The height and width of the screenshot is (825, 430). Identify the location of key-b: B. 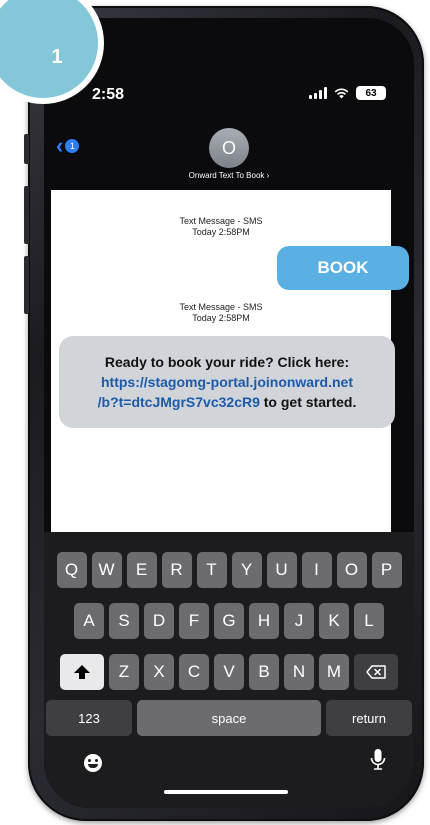
(264, 672).